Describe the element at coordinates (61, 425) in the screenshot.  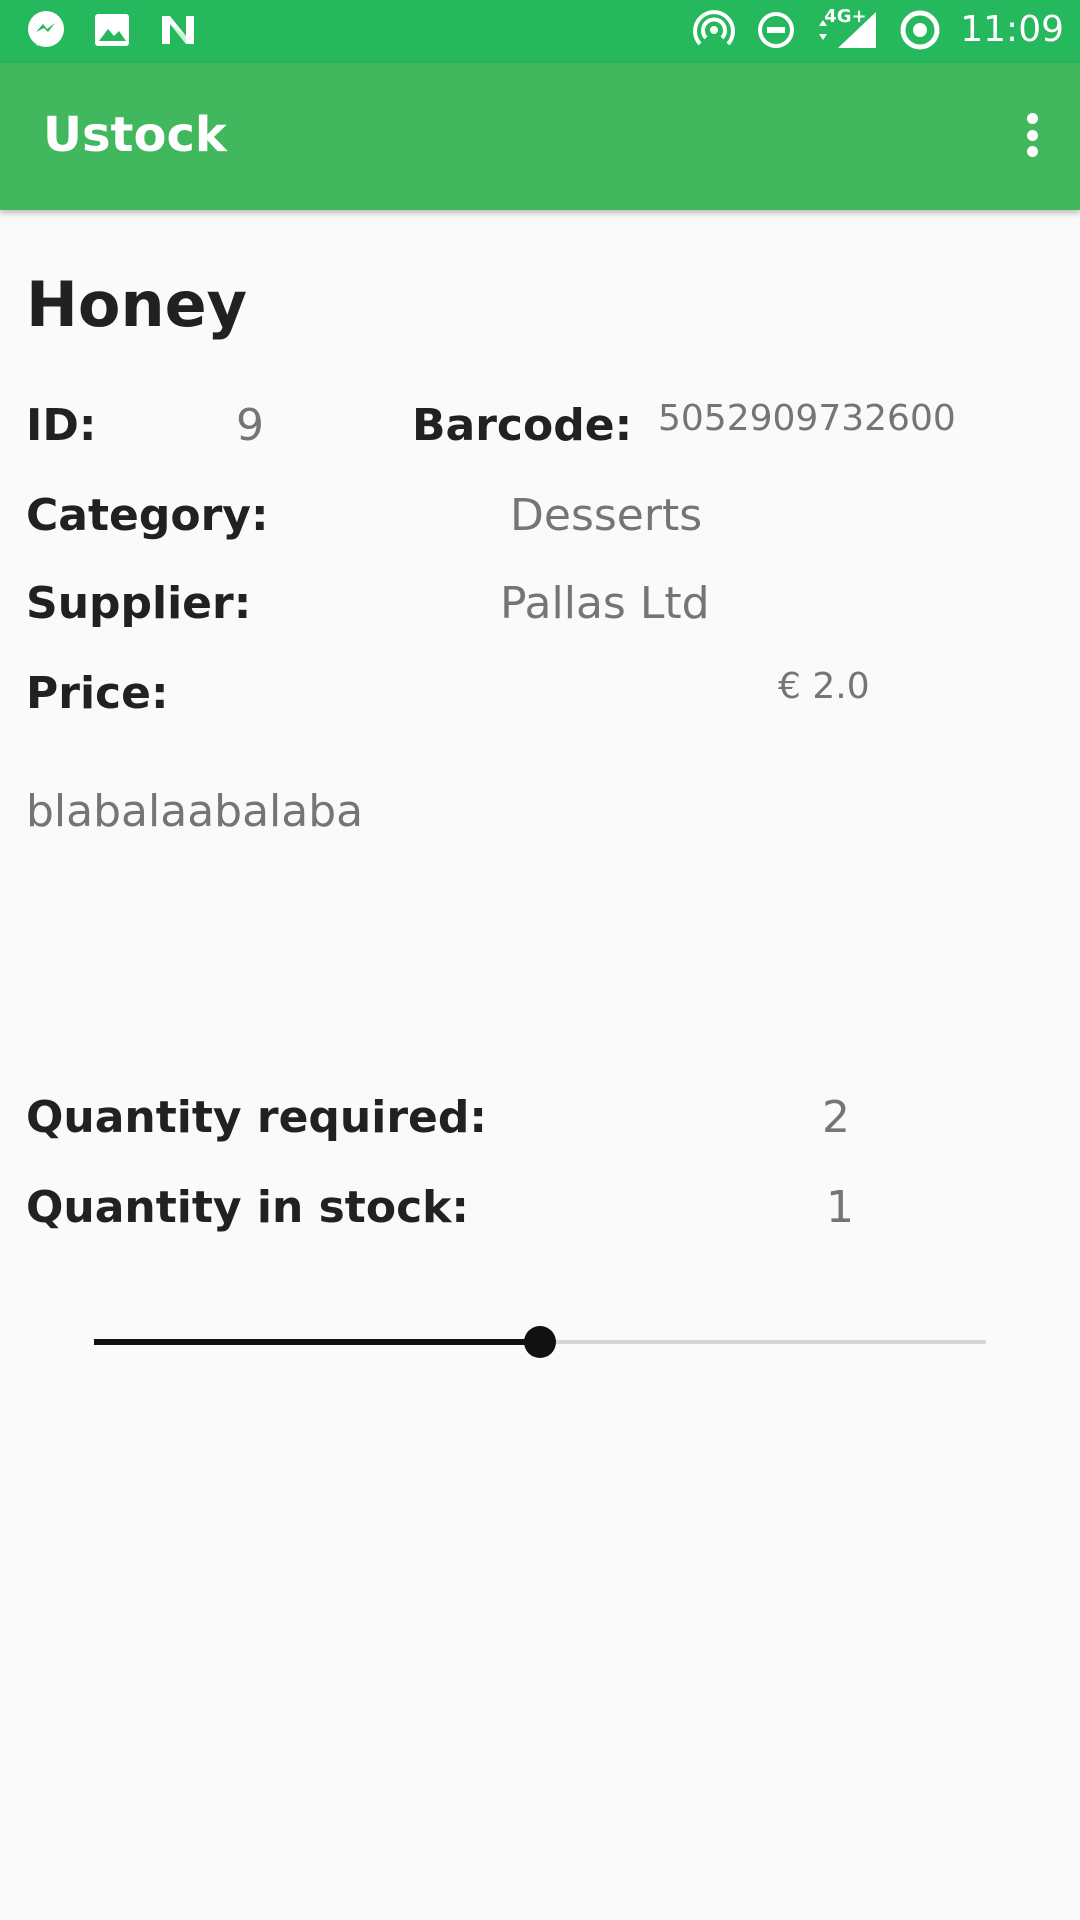
I see `id-label: ID:` at that location.